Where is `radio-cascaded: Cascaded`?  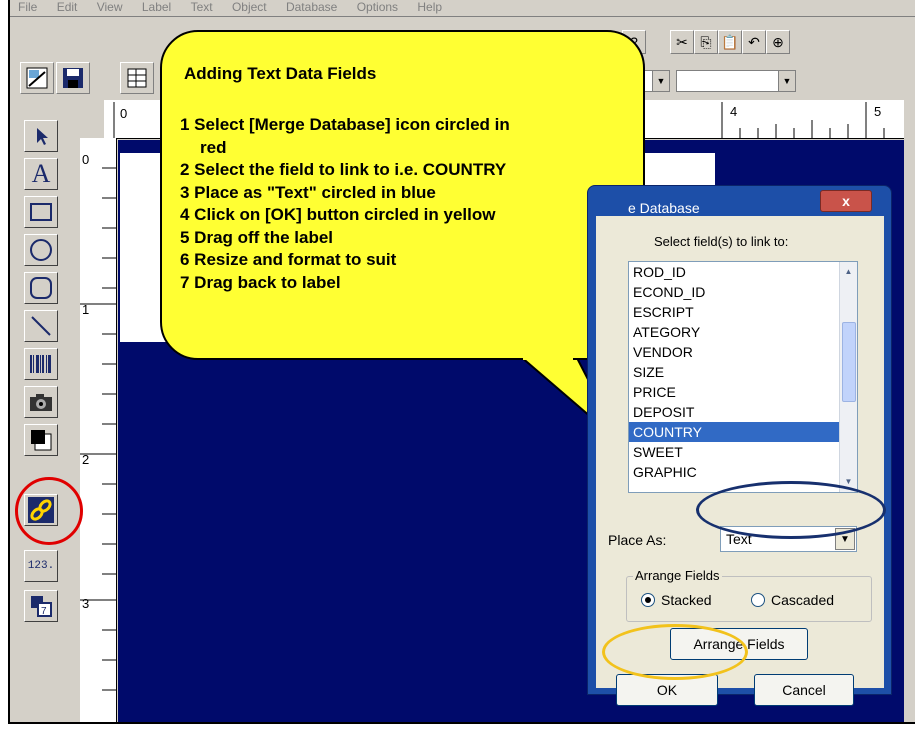 radio-cascaded: Cascaded is located at coordinates (792, 600).